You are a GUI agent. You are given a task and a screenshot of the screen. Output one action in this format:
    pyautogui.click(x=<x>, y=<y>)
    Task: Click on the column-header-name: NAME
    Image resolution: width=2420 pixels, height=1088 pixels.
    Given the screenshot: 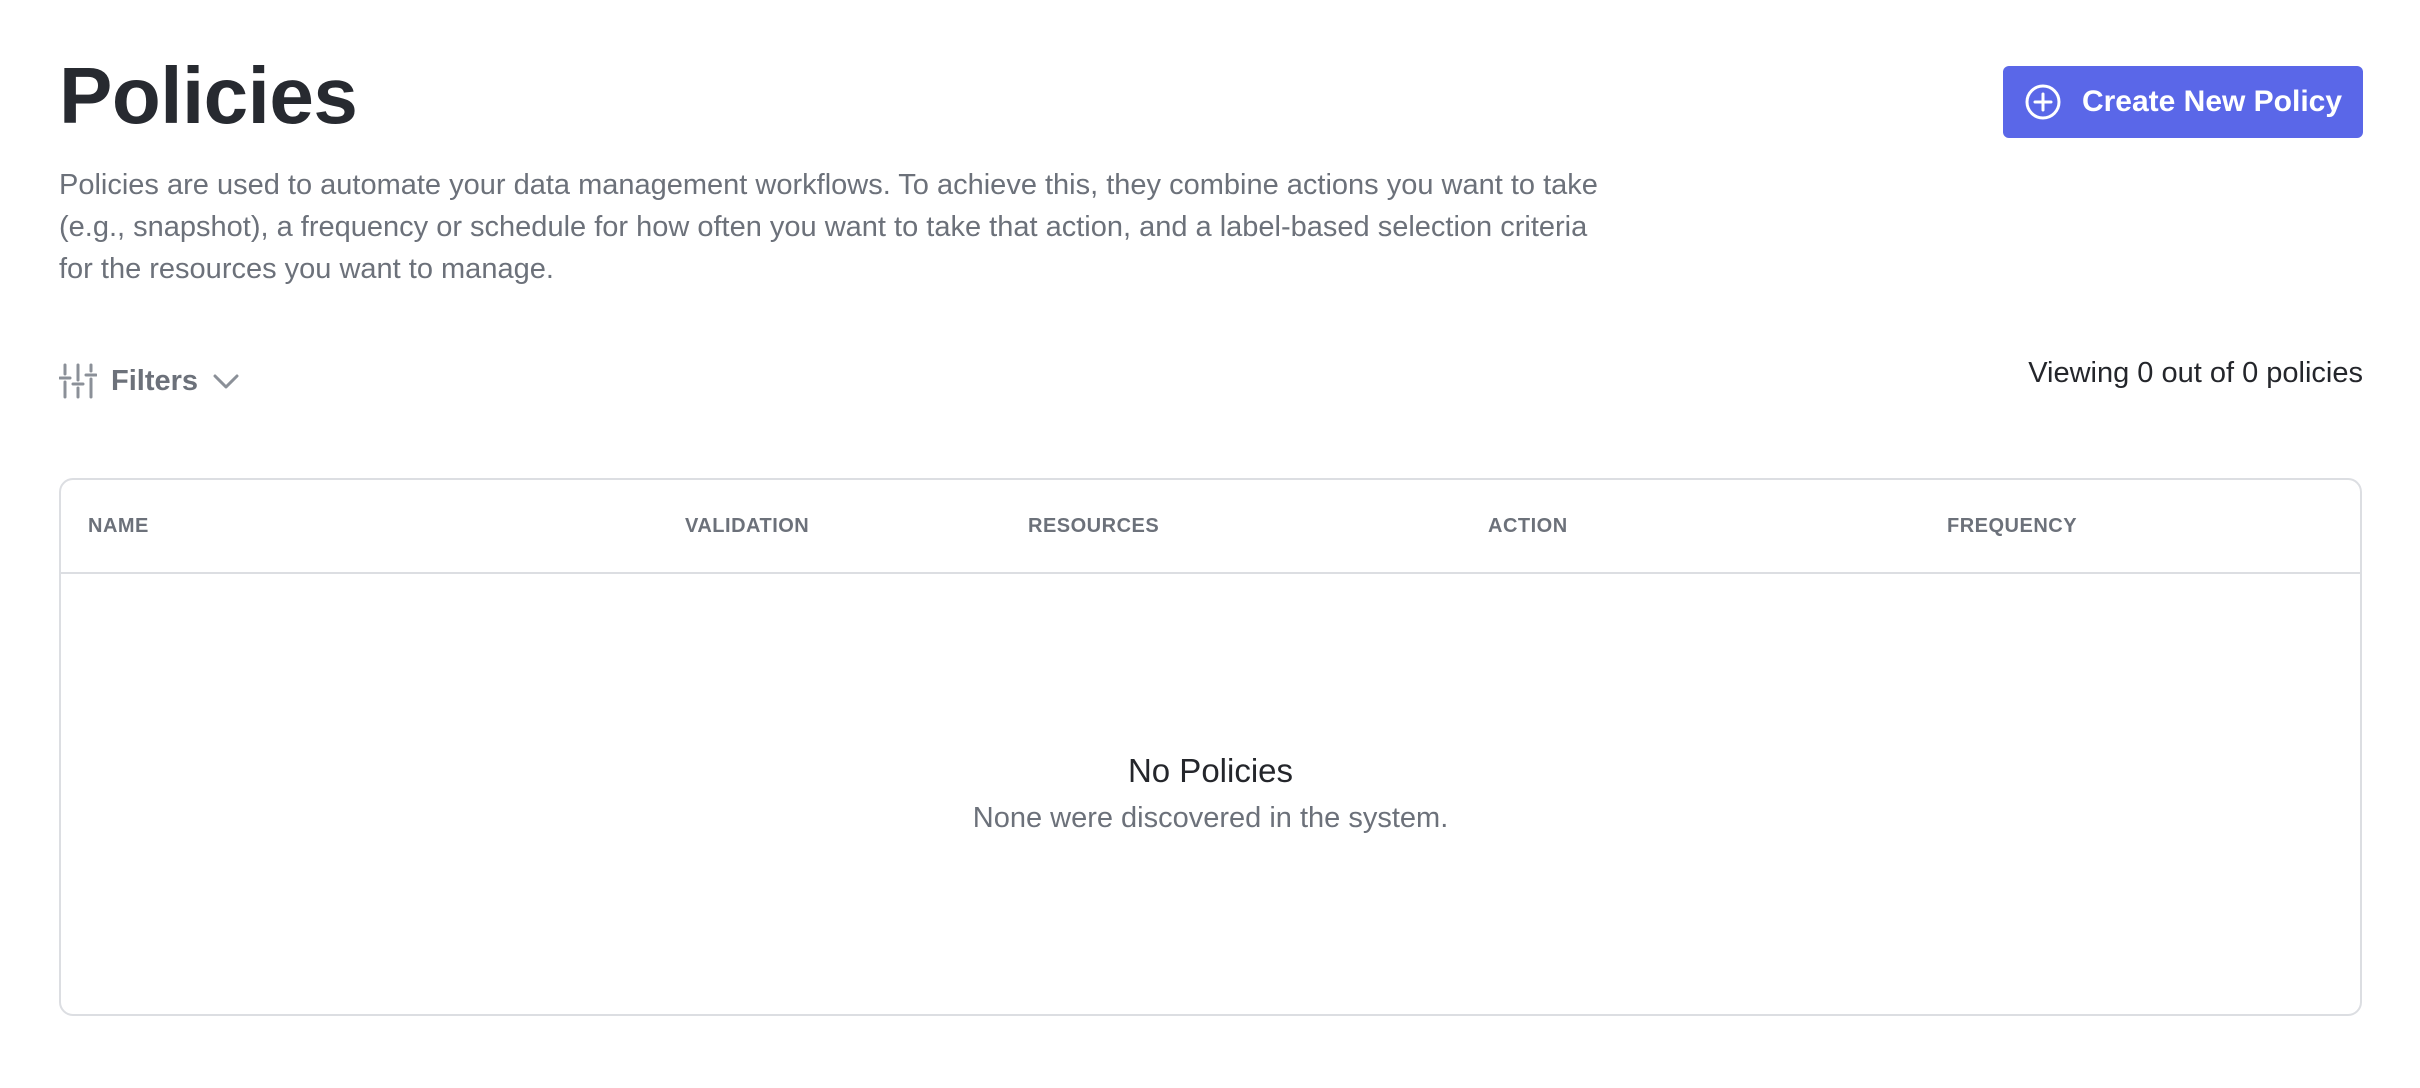 What is the action you would take?
    pyautogui.click(x=118, y=526)
    